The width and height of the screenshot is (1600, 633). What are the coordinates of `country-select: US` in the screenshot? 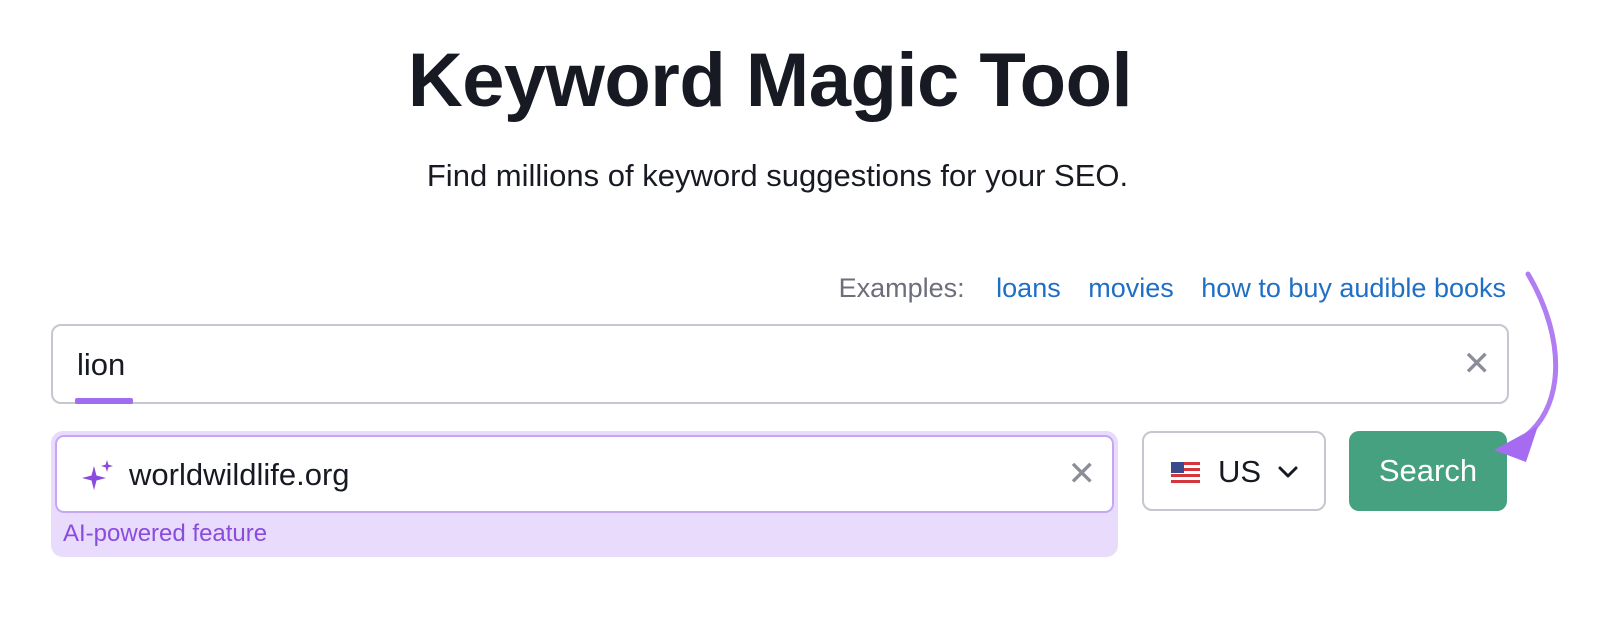 It's located at (1234, 471).